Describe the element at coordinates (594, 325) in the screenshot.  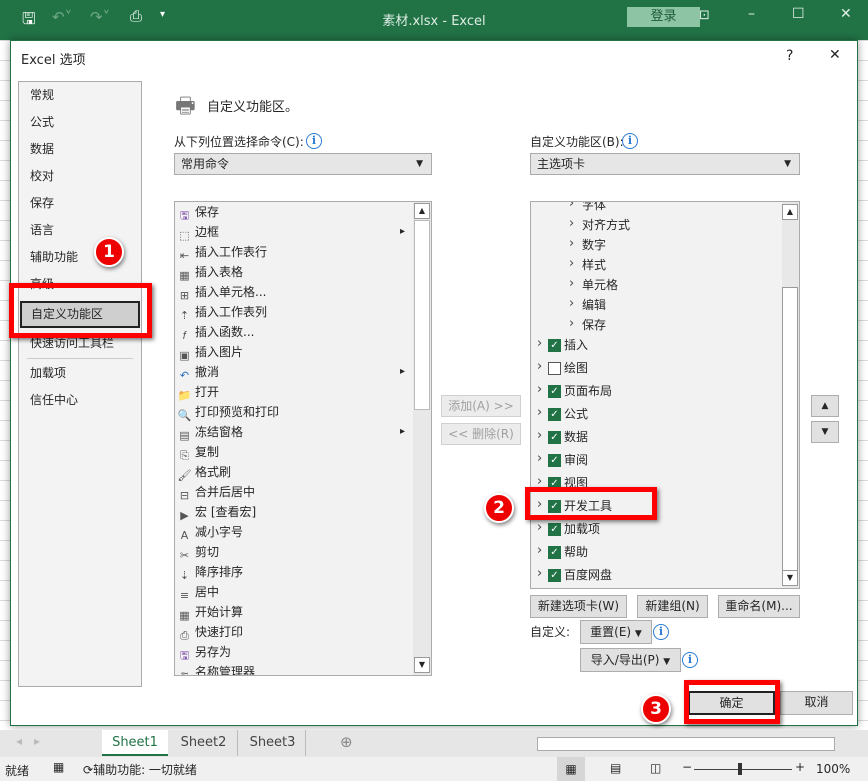
I see `group-item: 保存` at that location.